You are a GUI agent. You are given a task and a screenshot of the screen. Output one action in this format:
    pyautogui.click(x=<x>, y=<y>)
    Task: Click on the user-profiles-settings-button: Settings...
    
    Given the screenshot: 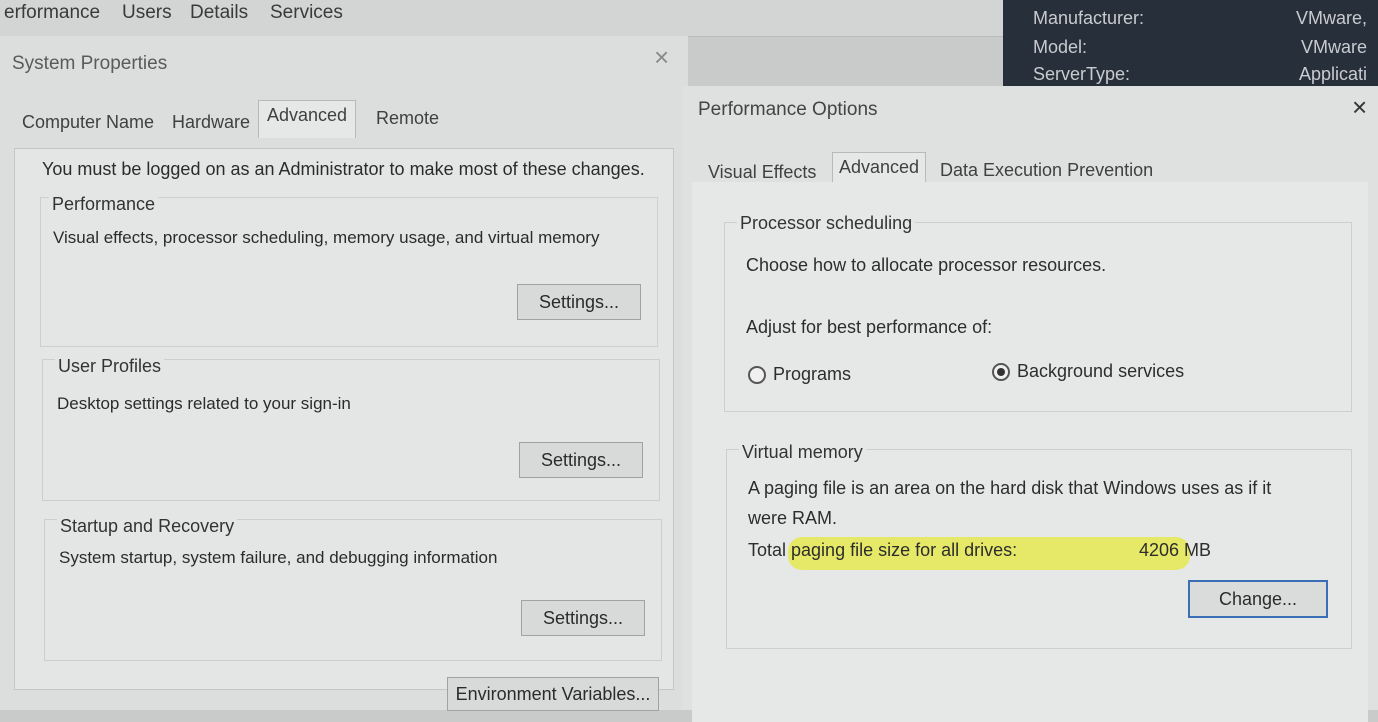 What is the action you would take?
    pyautogui.click(x=581, y=460)
    